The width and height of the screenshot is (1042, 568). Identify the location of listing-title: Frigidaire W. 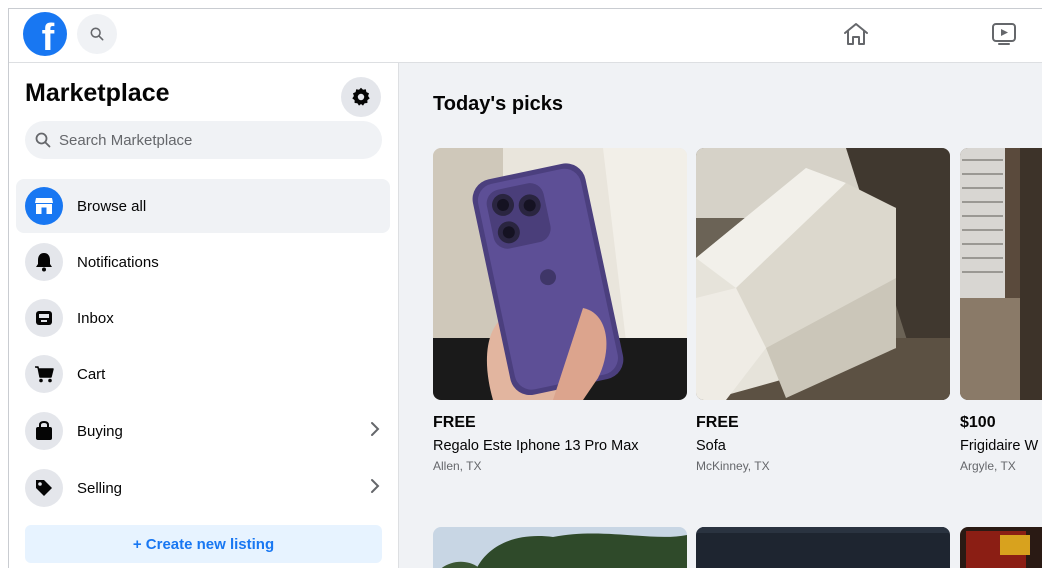
(999, 446).